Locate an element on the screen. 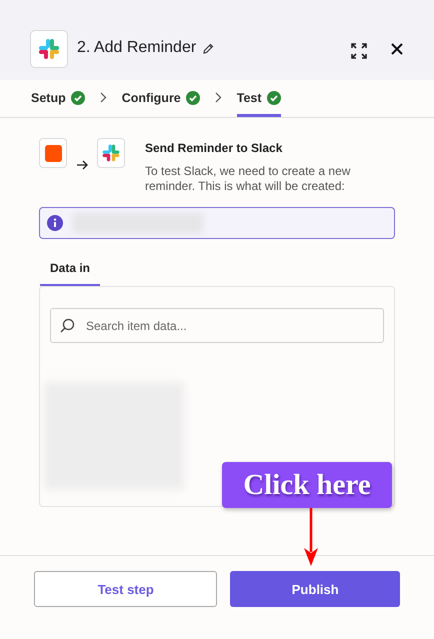  step-tab: Test is located at coordinates (258, 98).